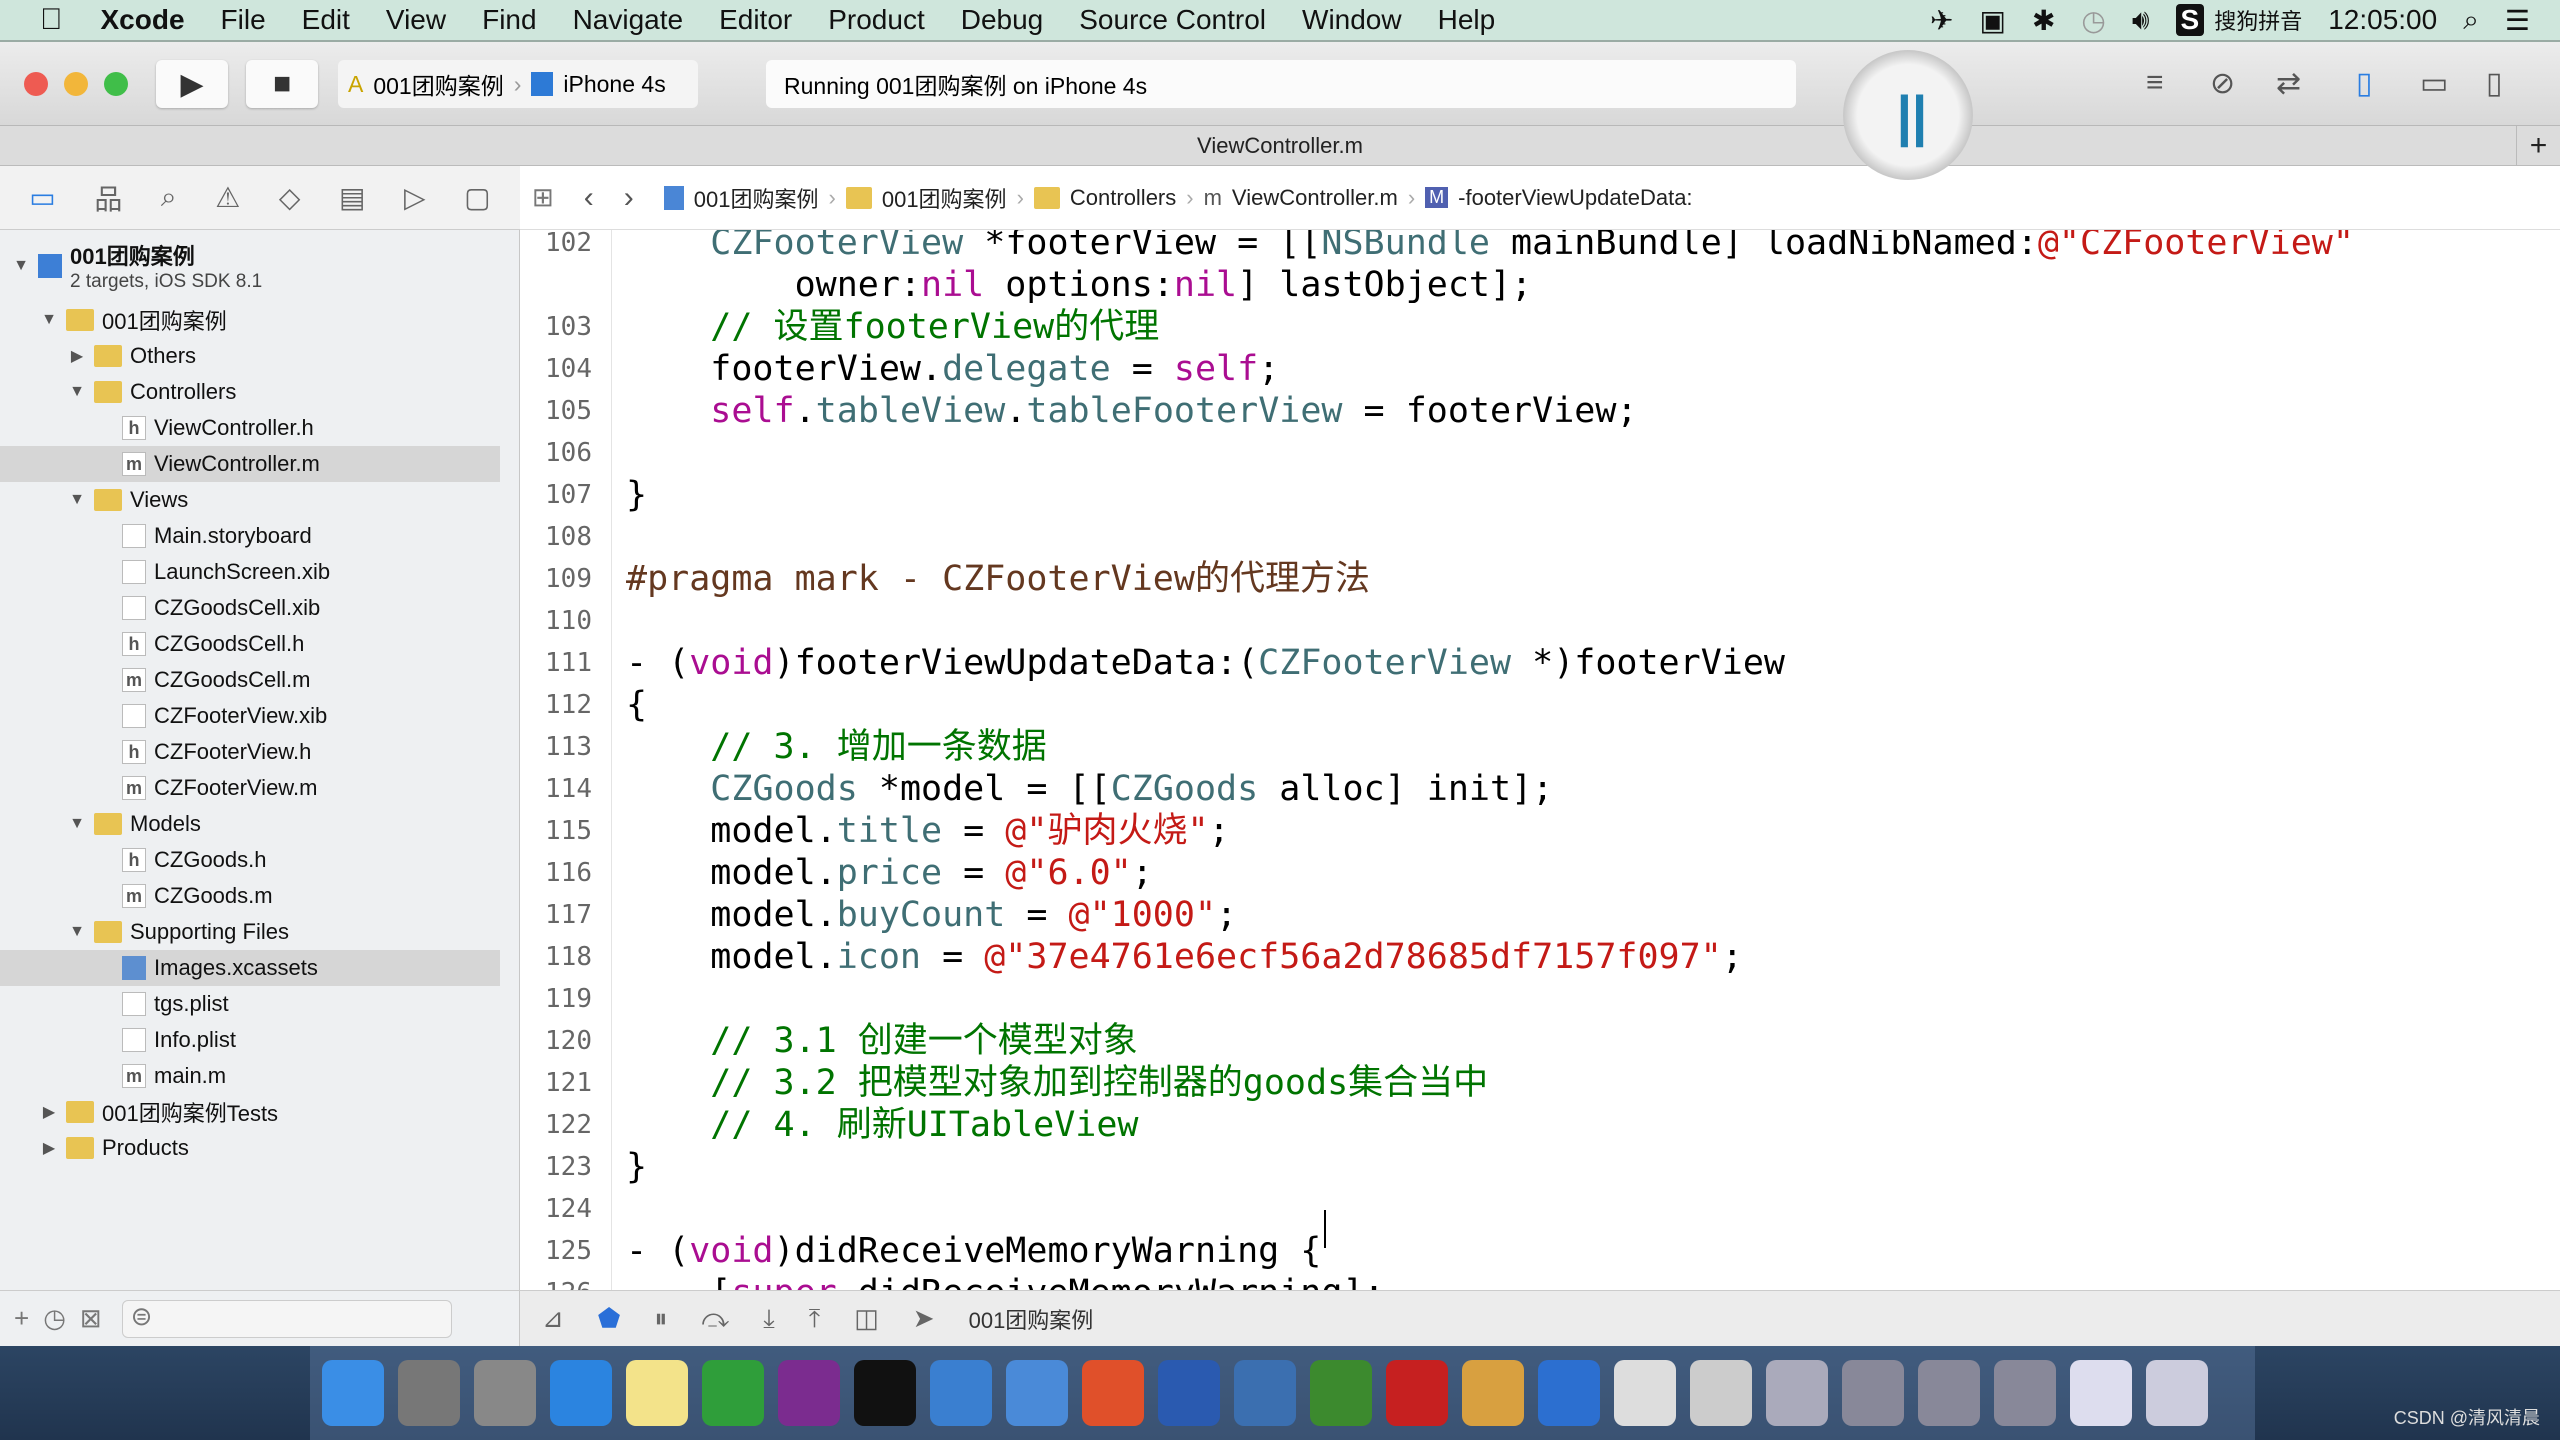 Image resolution: width=2560 pixels, height=1440 pixels. I want to click on step-into-icon: ⤓, so click(769, 1319).